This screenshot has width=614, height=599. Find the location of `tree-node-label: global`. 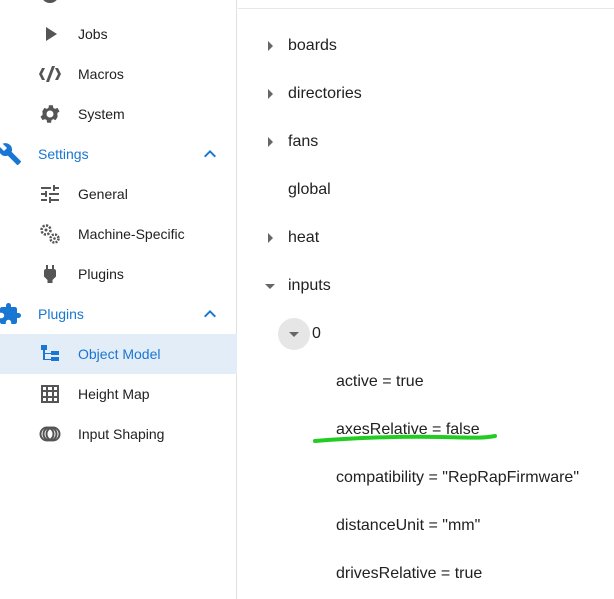

tree-node-label: global is located at coordinates (309, 189).